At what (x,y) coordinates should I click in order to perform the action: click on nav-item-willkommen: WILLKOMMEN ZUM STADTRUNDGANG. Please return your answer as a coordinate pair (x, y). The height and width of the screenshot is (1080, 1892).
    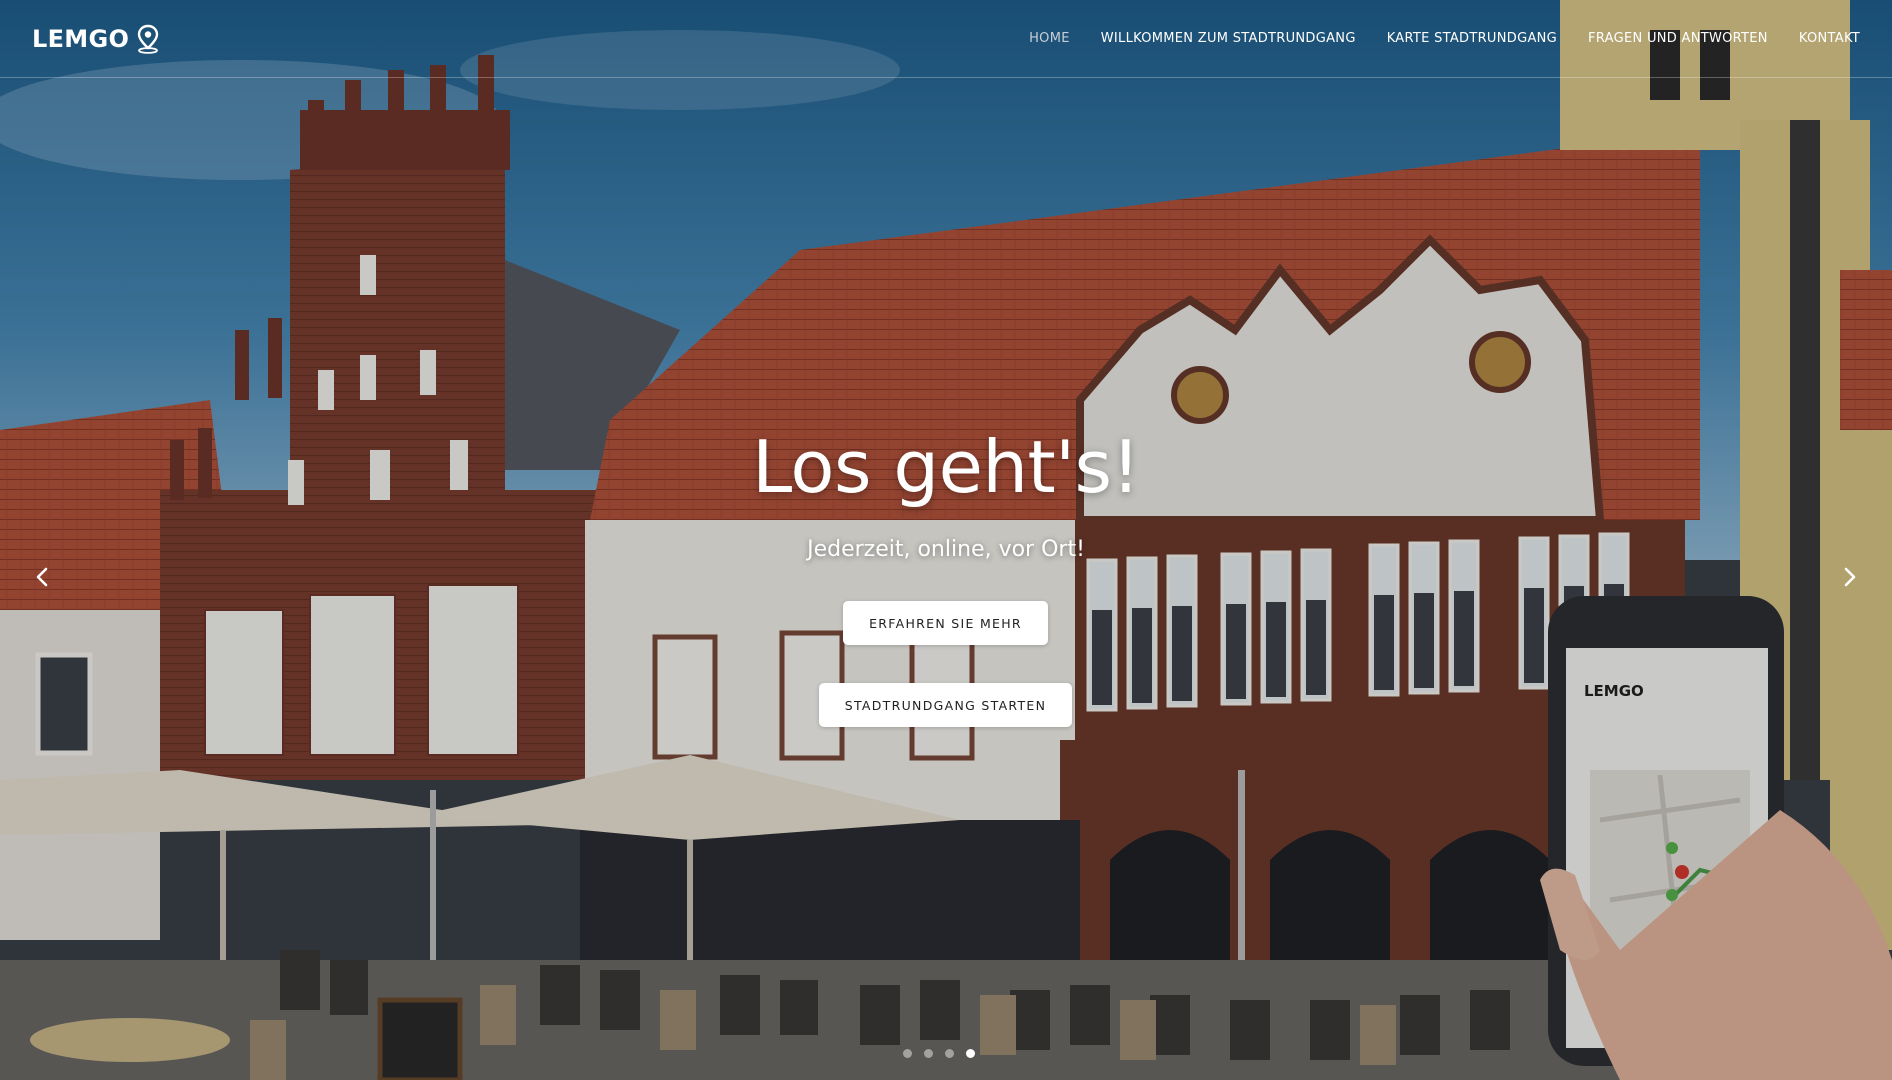
    Looking at the image, I should click on (1228, 38).